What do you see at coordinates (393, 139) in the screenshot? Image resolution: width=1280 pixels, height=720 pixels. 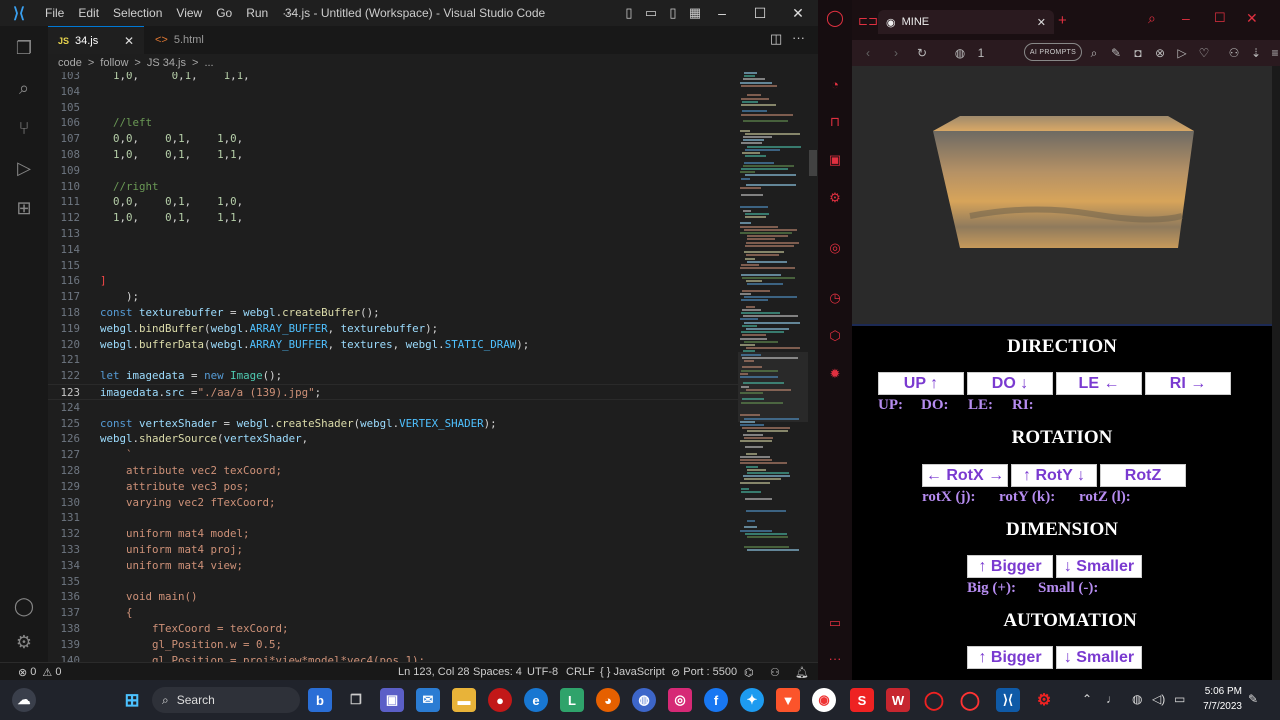 I see `code-line: 107 0,0, 0,1, 1,0,` at bounding box center [393, 139].